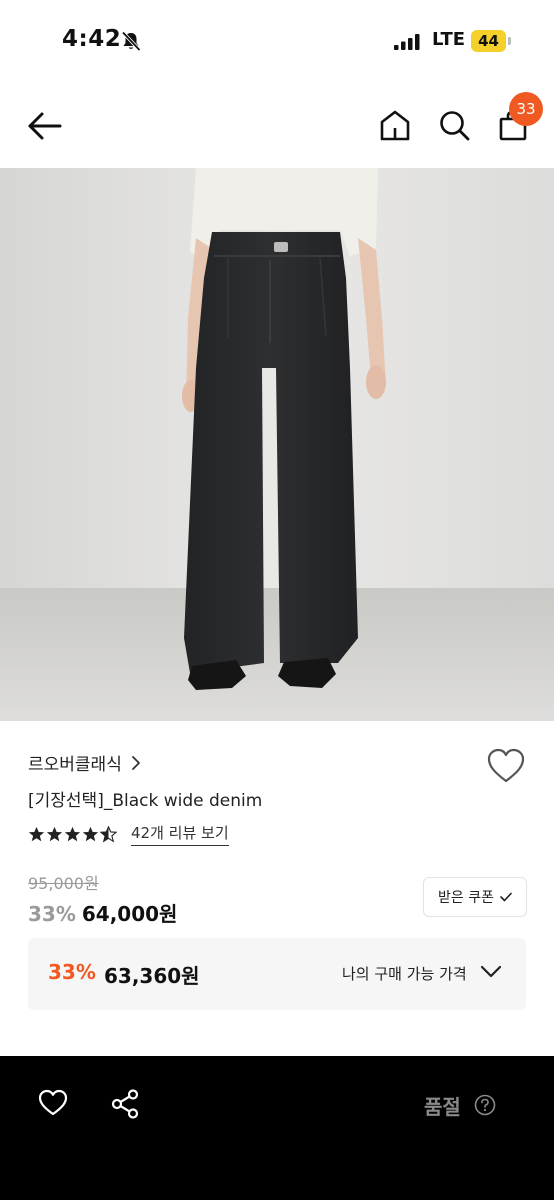 Image resolution: width=554 pixels, height=1200 pixels. Describe the element at coordinates (152, 976) in the screenshot. I see `my-price: 63,360원` at that location.